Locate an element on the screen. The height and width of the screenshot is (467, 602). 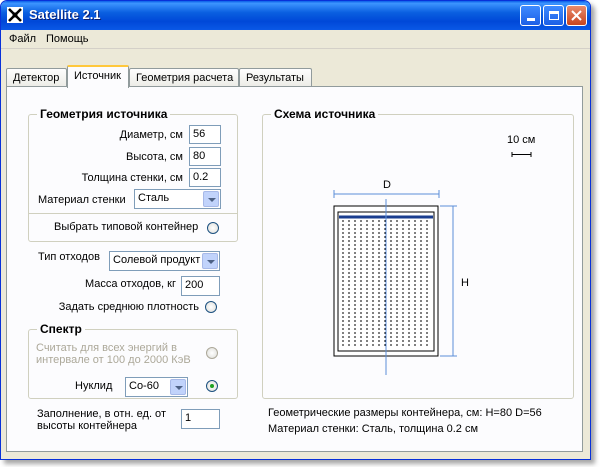
wall-thickness-input: 0.2 is located at coordinates (205, 177).